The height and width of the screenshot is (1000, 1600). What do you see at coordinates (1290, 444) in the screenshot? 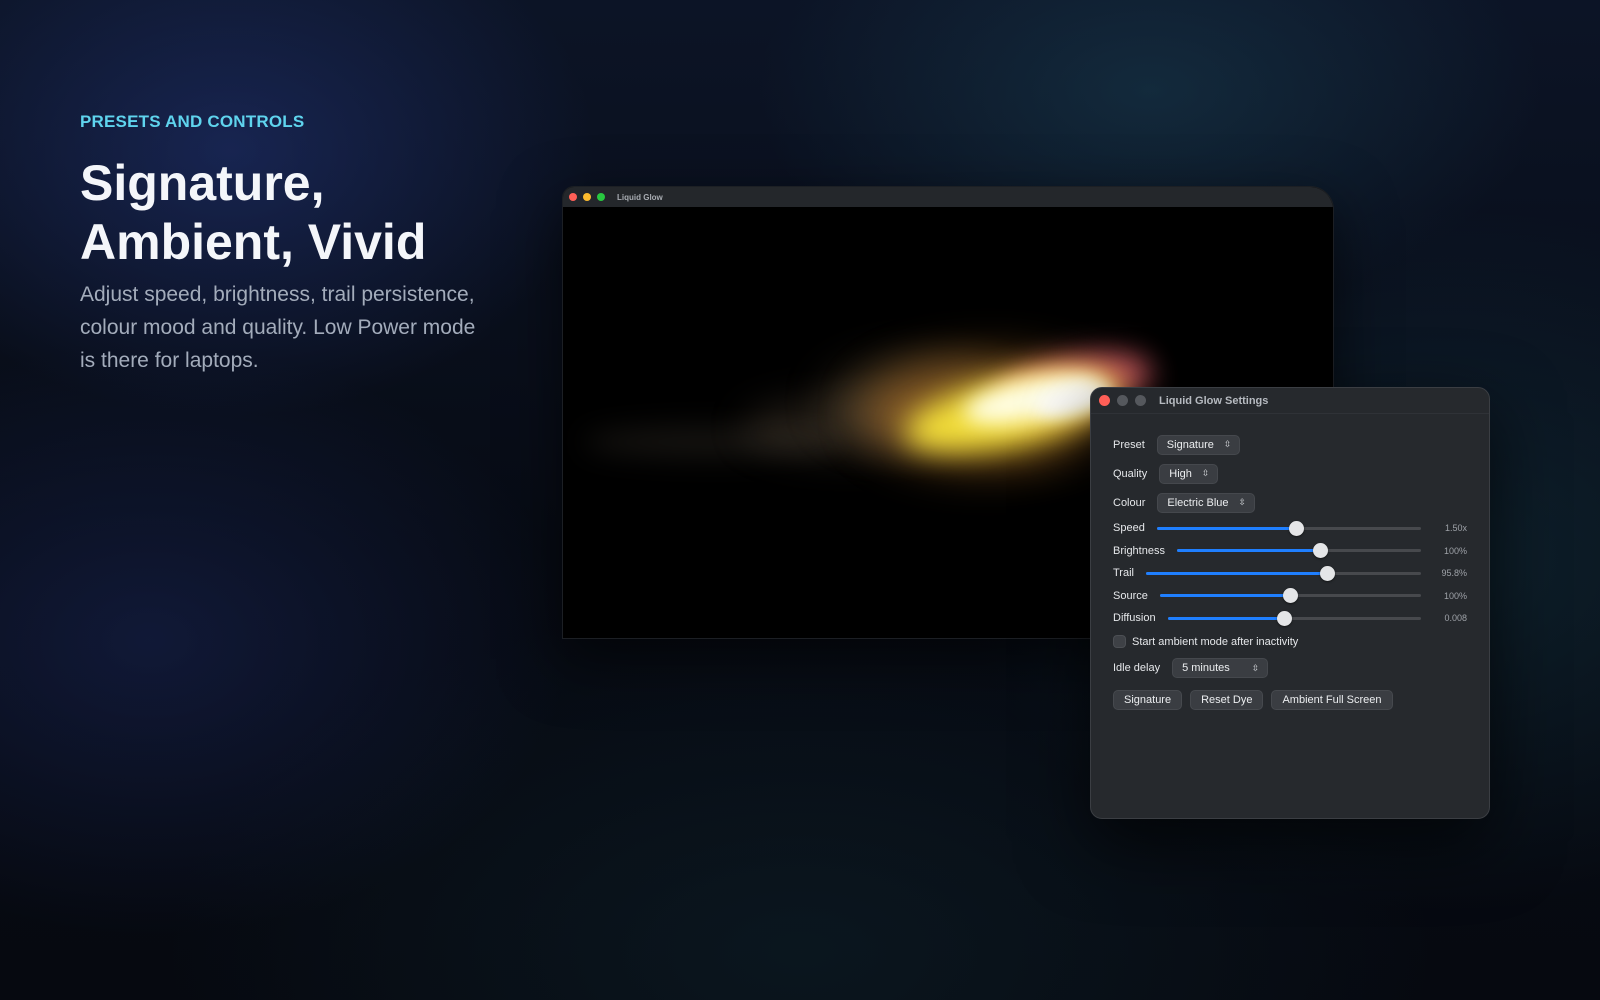
I see `preset-row: Preset Signature ⇳` at bounding box center [1290, 444].